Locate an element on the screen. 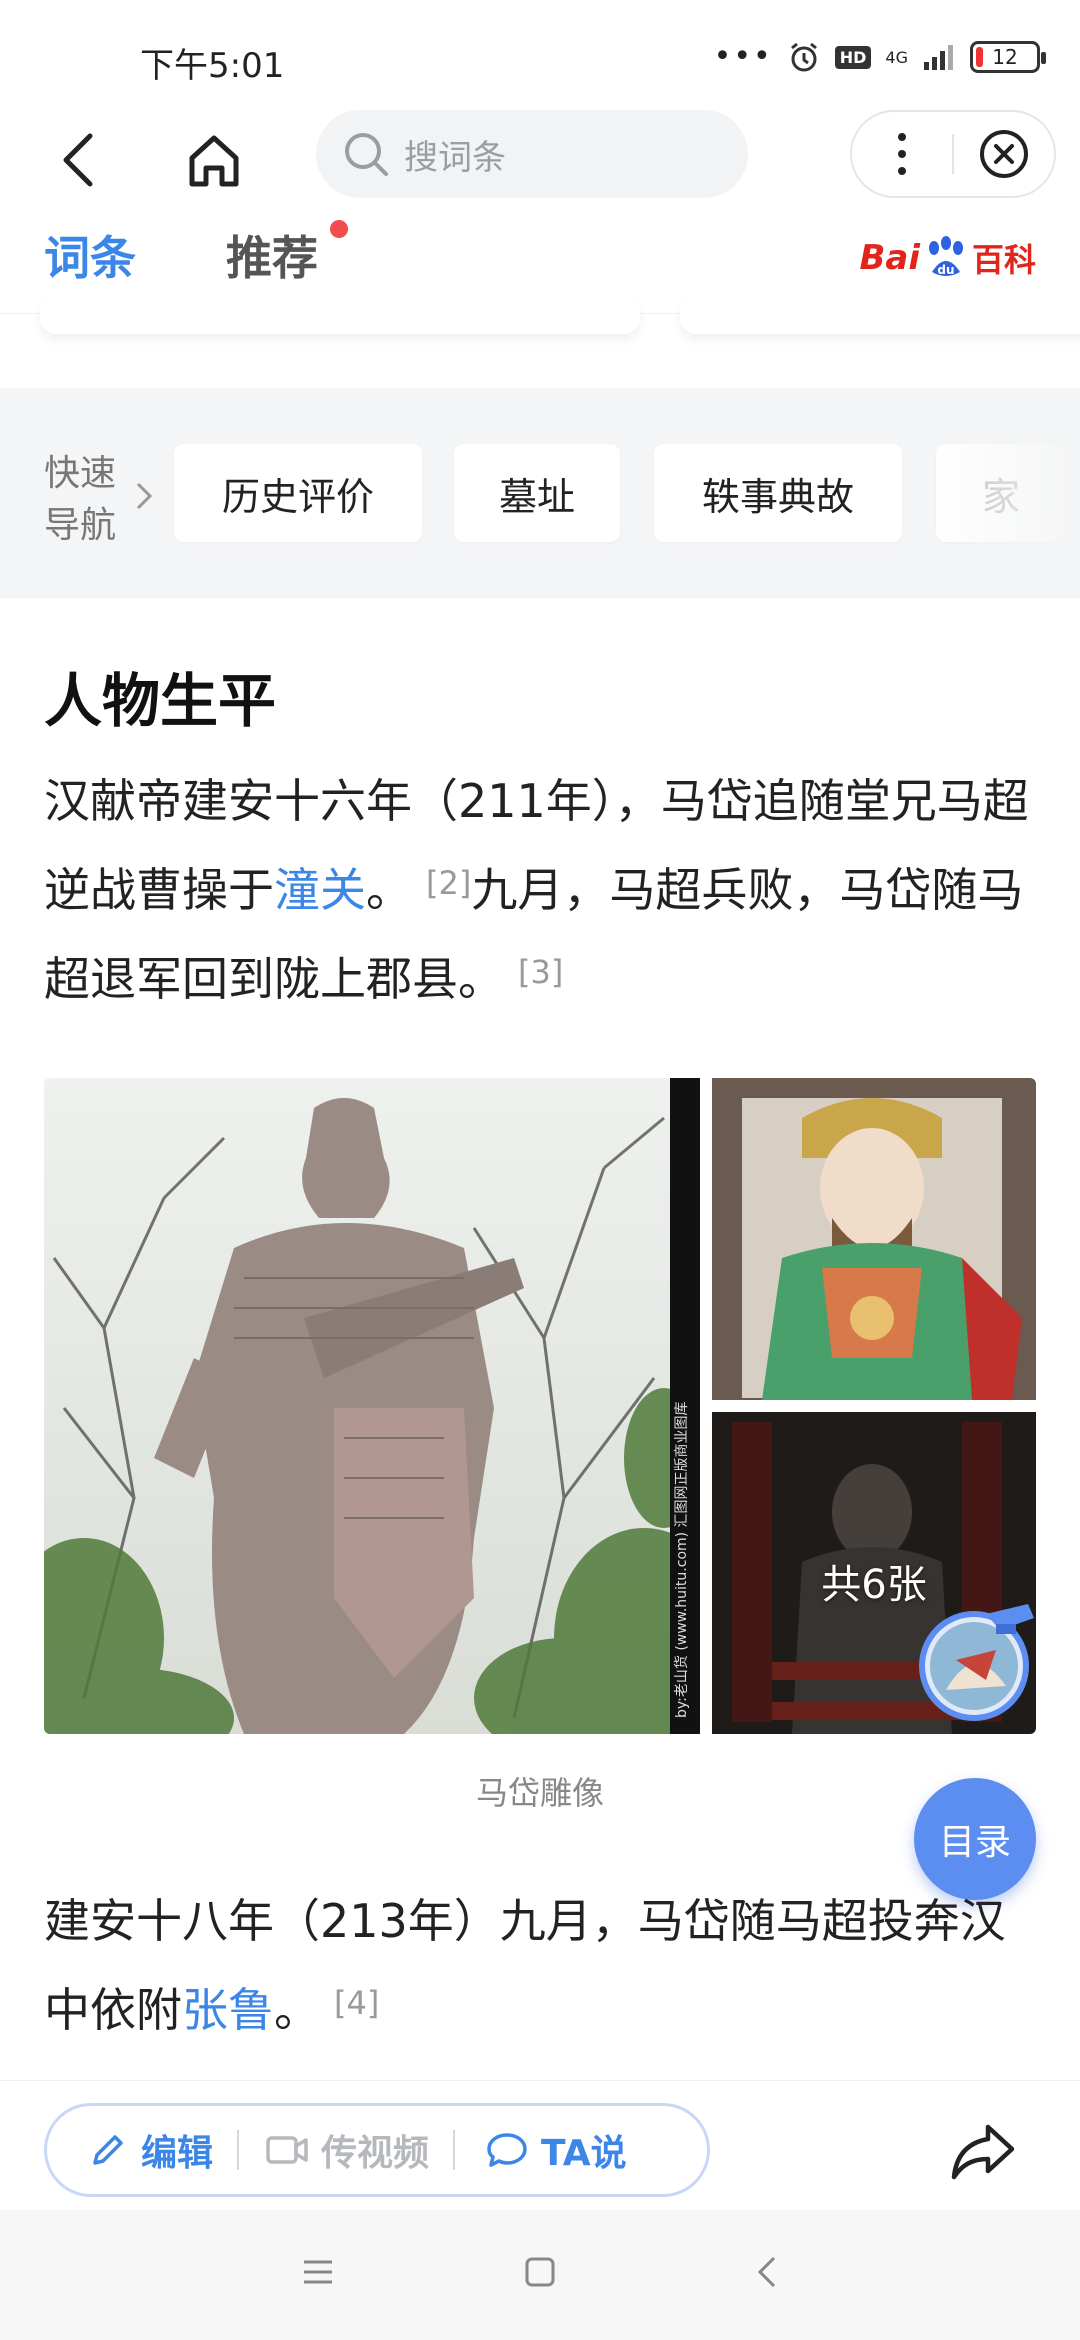  card-edge-left is located at coordinates (340, 314).